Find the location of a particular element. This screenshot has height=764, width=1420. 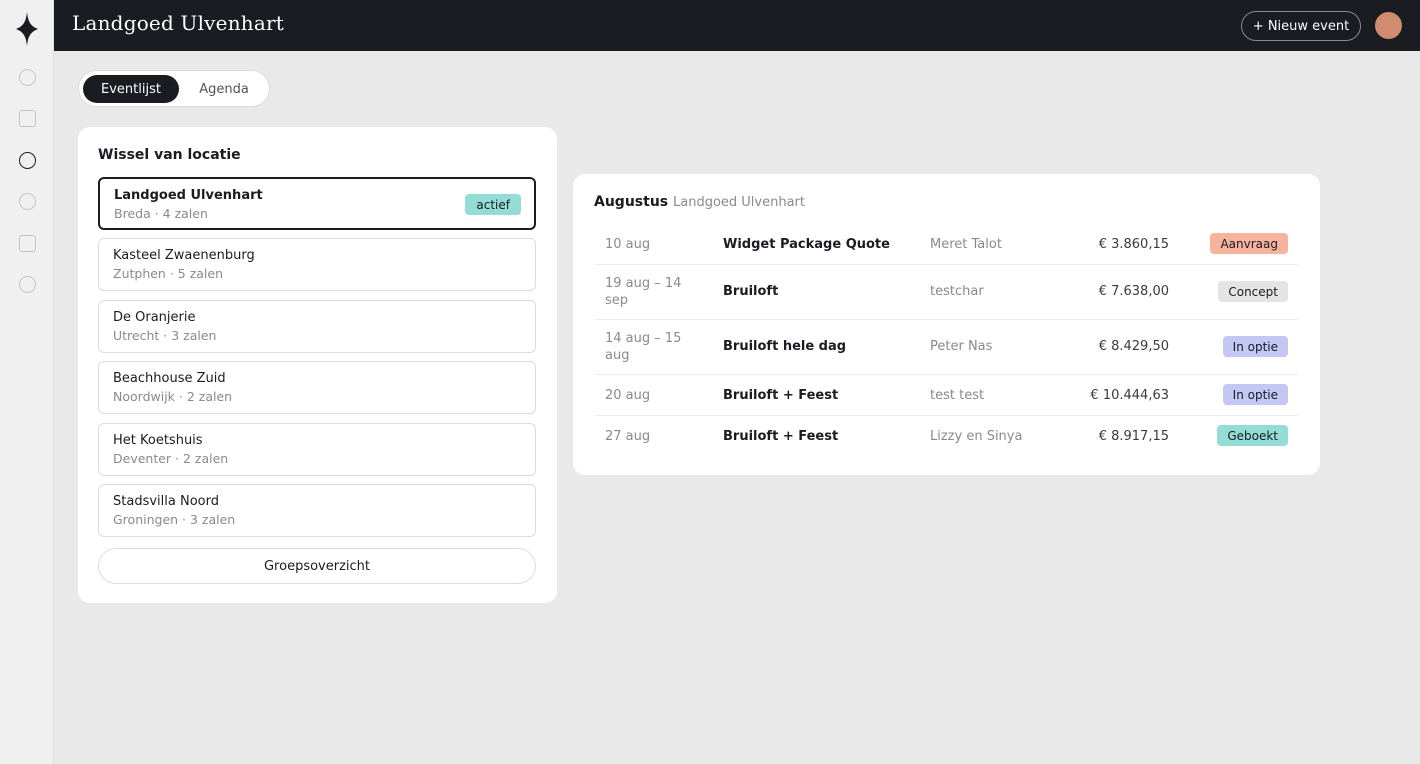

location-name: Kasteel Zwaenenburg is located at coordinates (184, 255).